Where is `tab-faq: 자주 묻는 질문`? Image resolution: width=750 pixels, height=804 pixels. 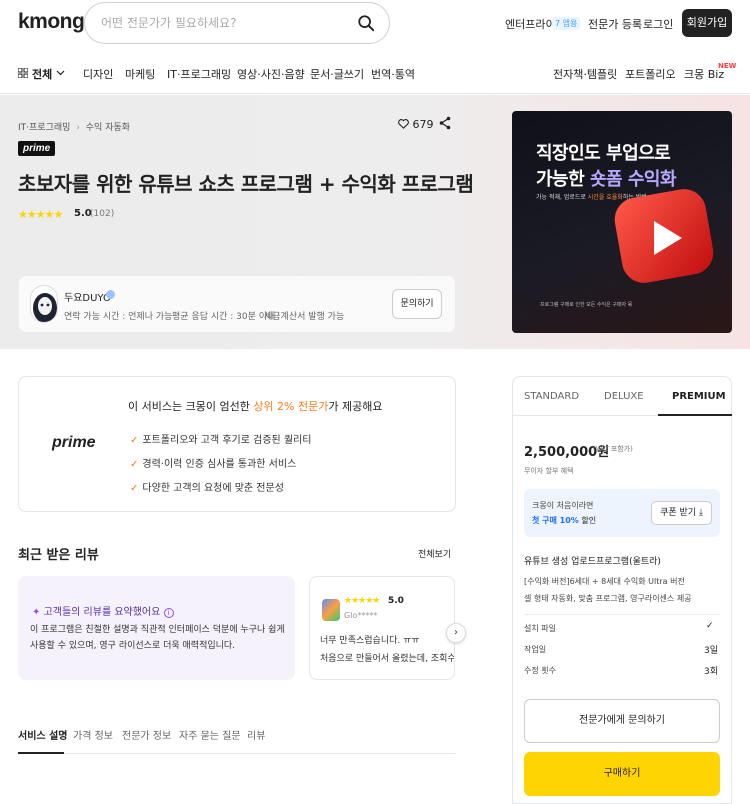
tab-faq: 자주 묻는 질문 is located at coordinates (210, 734).